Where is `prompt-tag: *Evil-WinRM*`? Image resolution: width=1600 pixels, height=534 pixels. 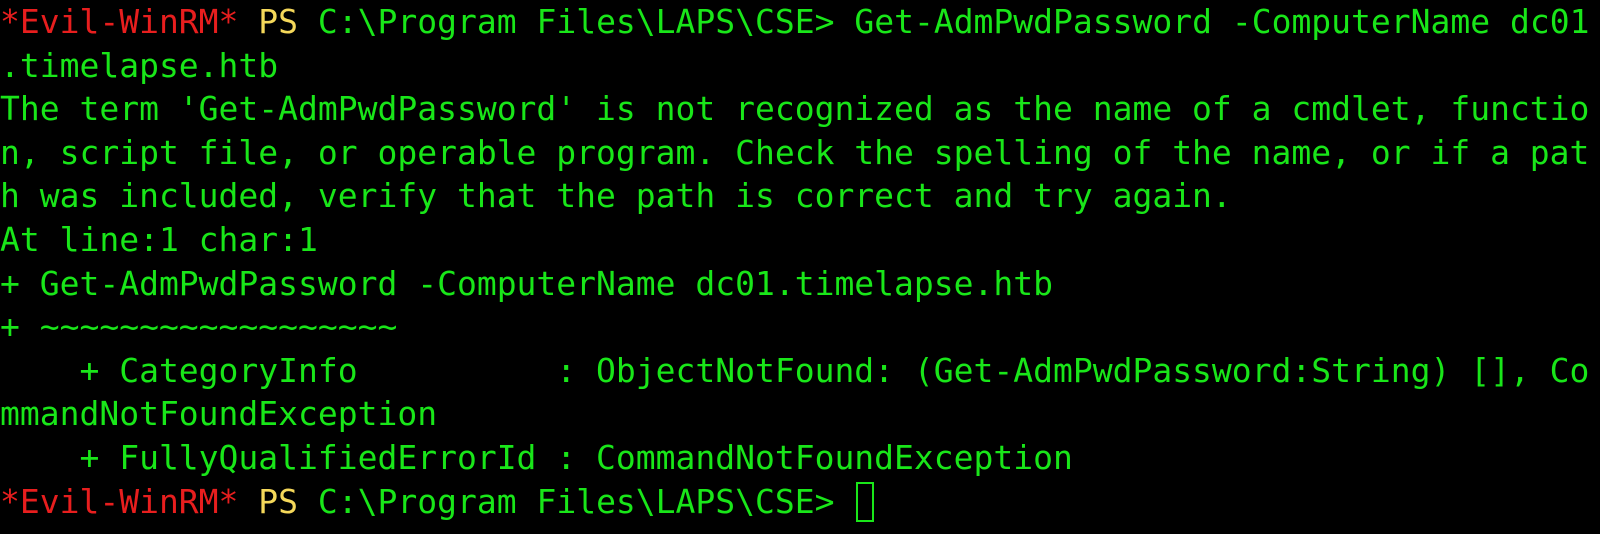
prompt-tag: *Evil-WinRM* is located at coordinates (119, 21).